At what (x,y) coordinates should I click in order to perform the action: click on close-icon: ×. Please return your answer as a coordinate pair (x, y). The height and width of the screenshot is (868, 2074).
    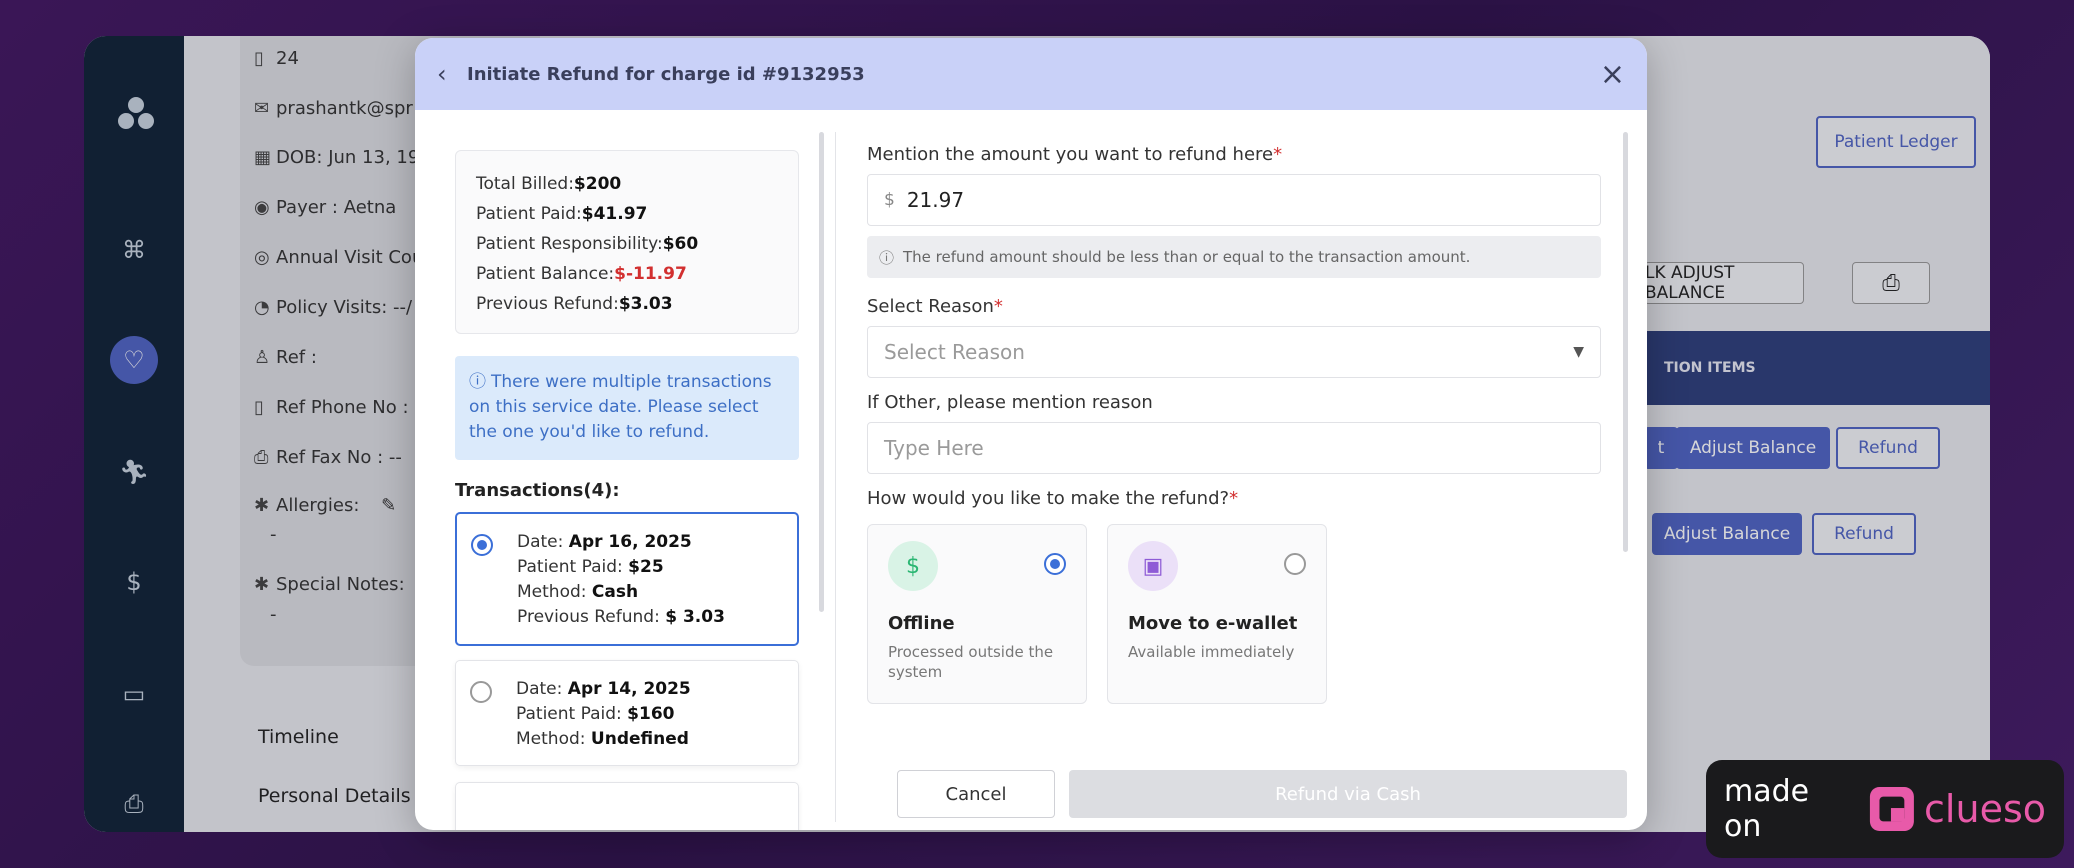
    Looking at the image, I should click on (1612, 74).